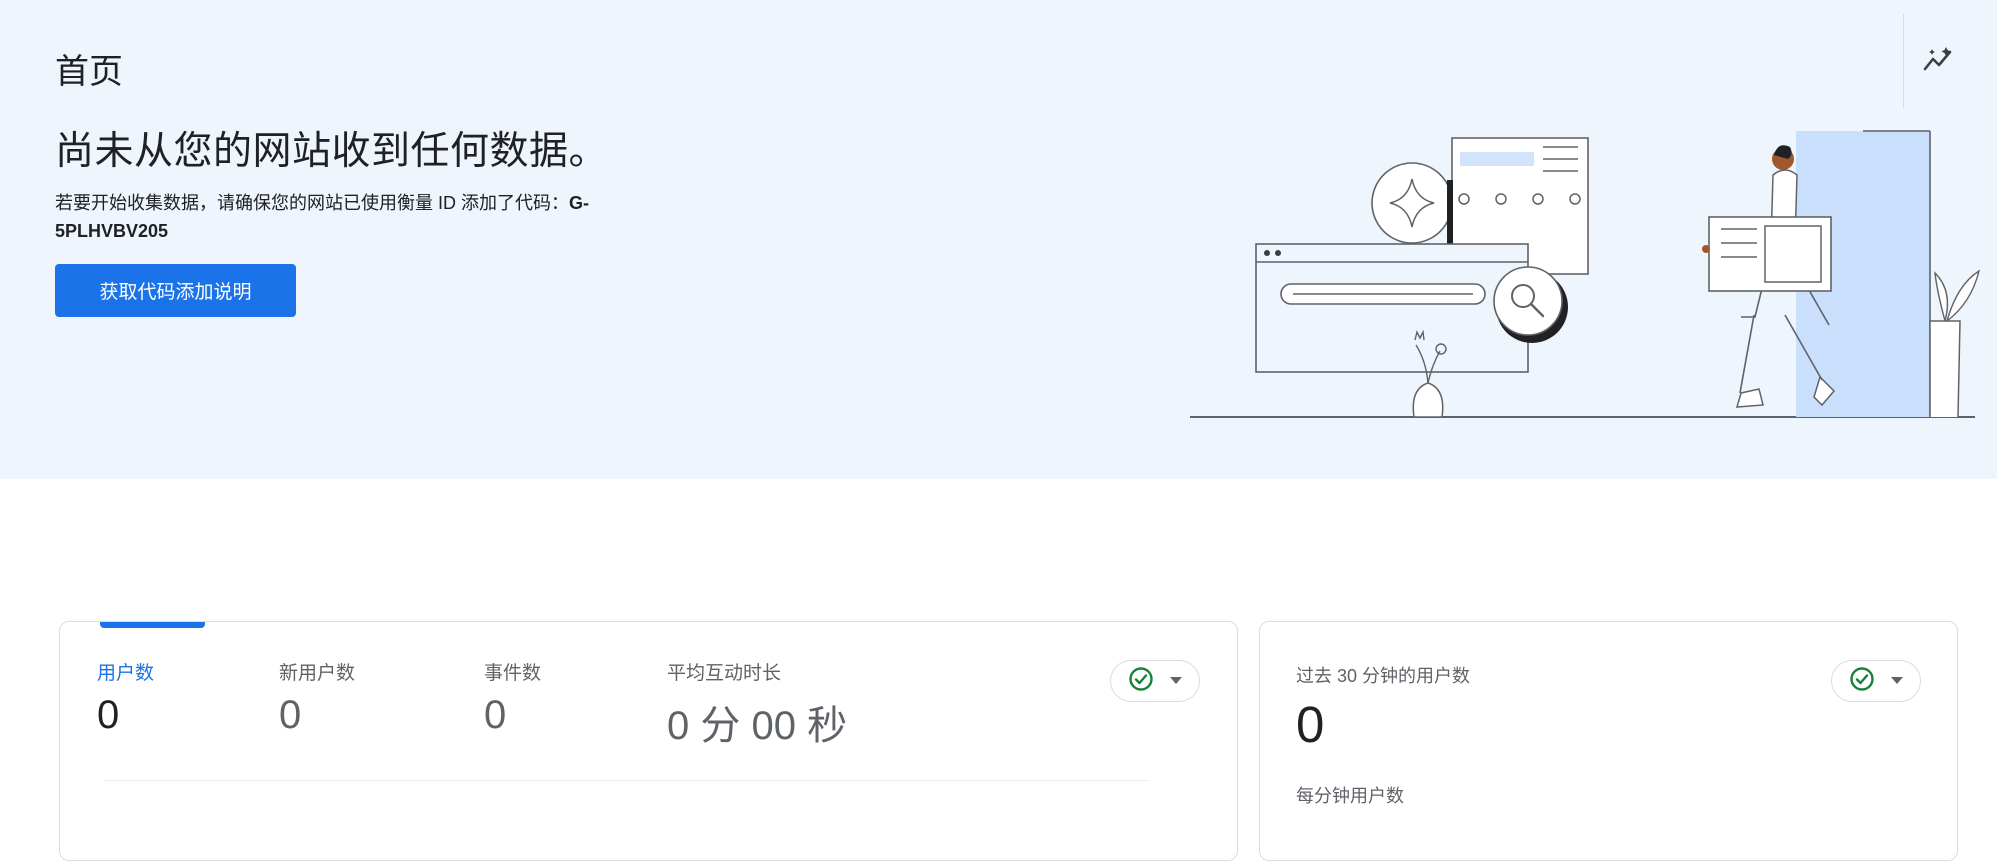 The width and height of the screenshot is (1997, 861). I want to click on active-tab-indicator, so click(152, 625).